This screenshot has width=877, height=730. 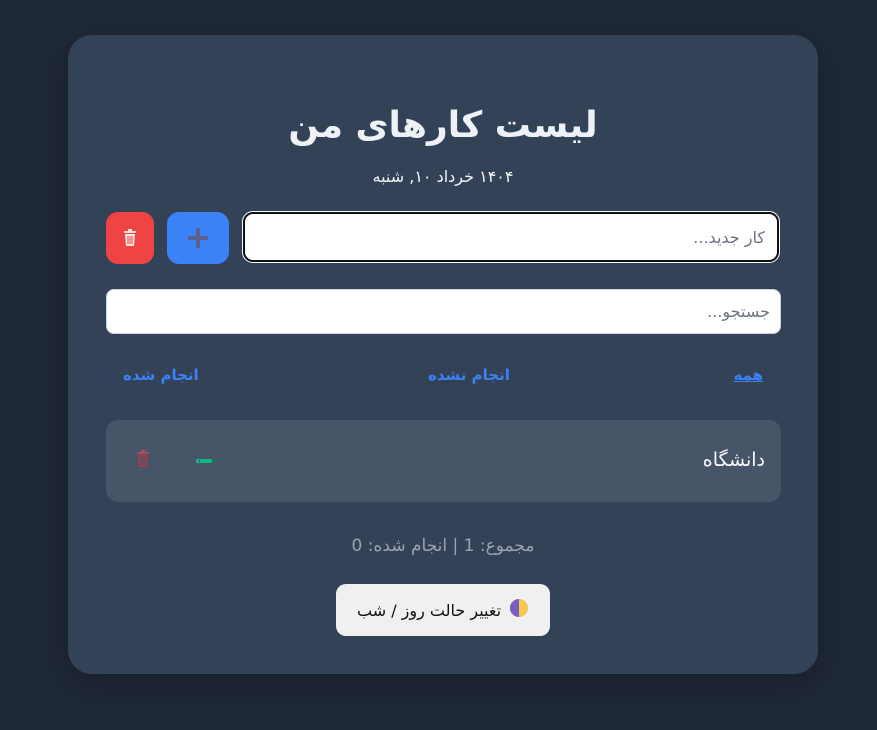 I want to click on filter-all: همه, so click(x=748, y=375).